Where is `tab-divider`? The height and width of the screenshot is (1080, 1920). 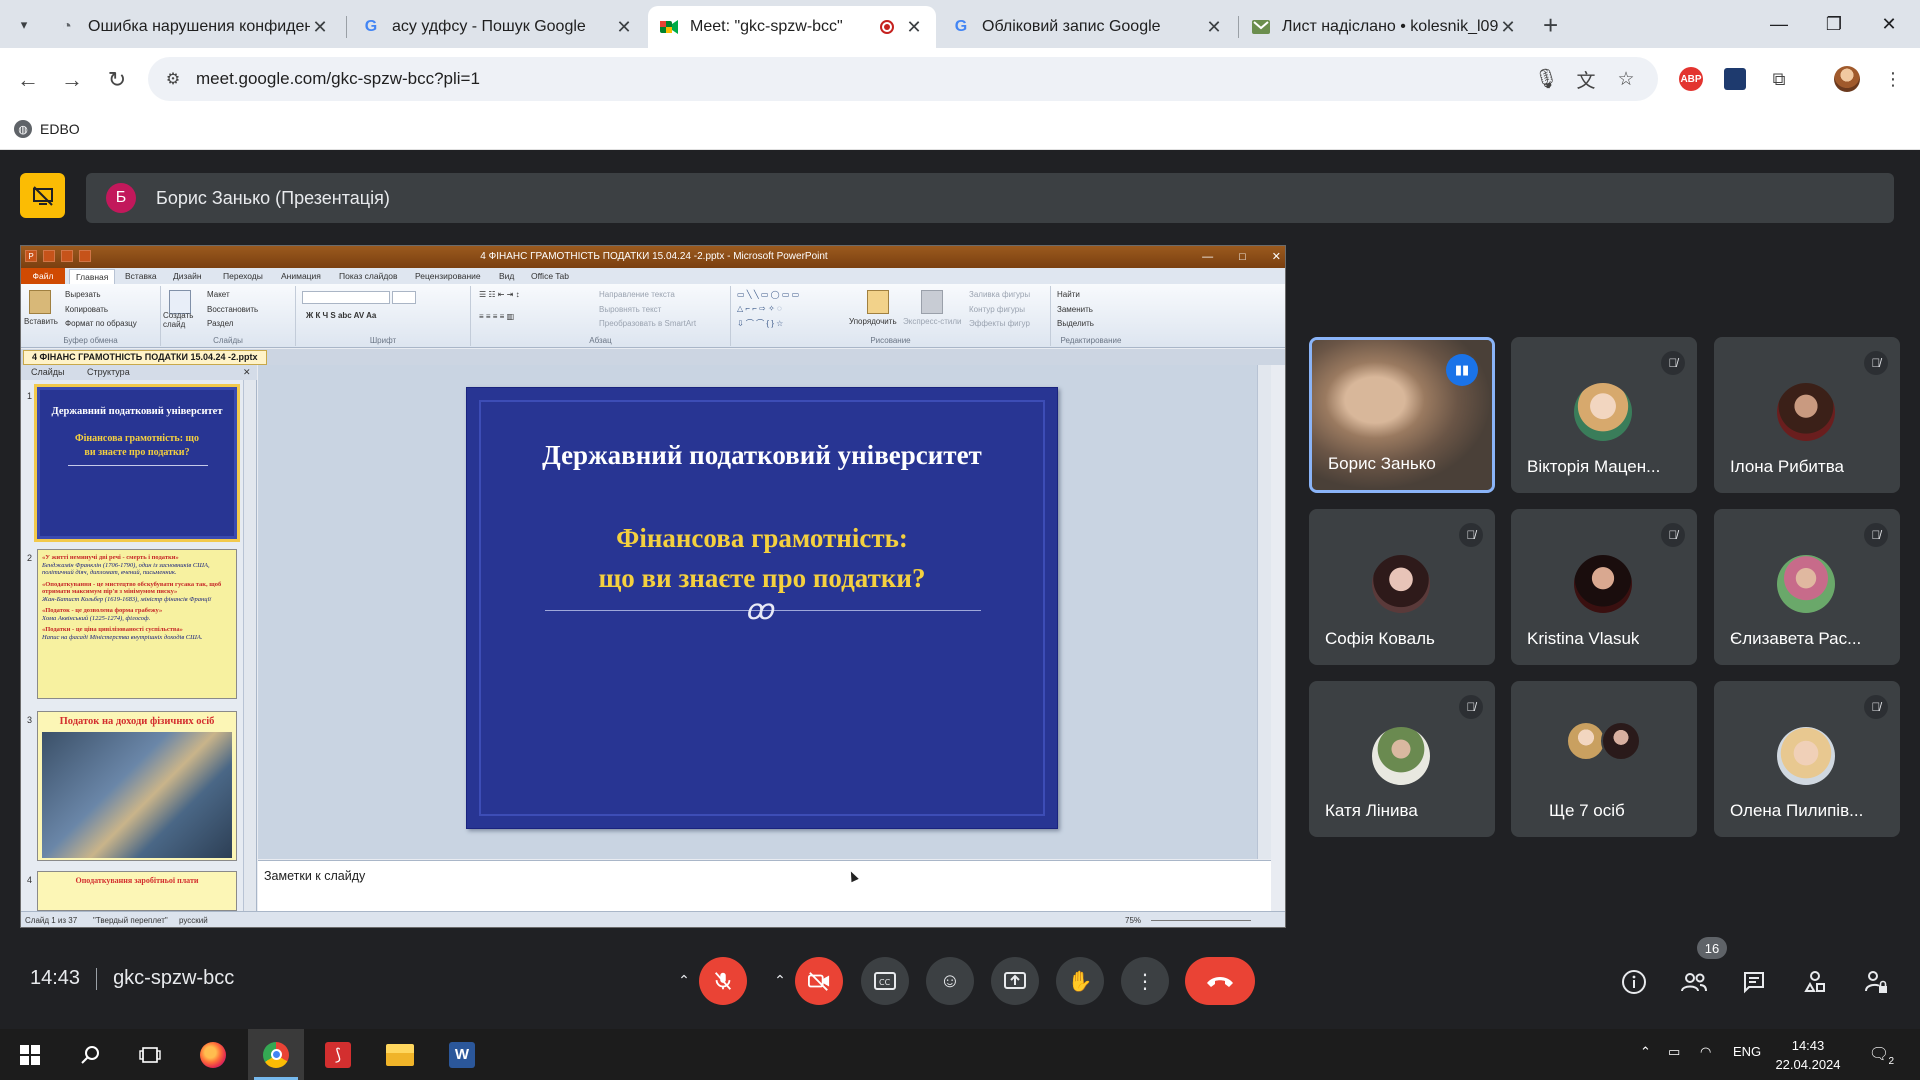
tab-divider is located at coordinates (1238, 27).